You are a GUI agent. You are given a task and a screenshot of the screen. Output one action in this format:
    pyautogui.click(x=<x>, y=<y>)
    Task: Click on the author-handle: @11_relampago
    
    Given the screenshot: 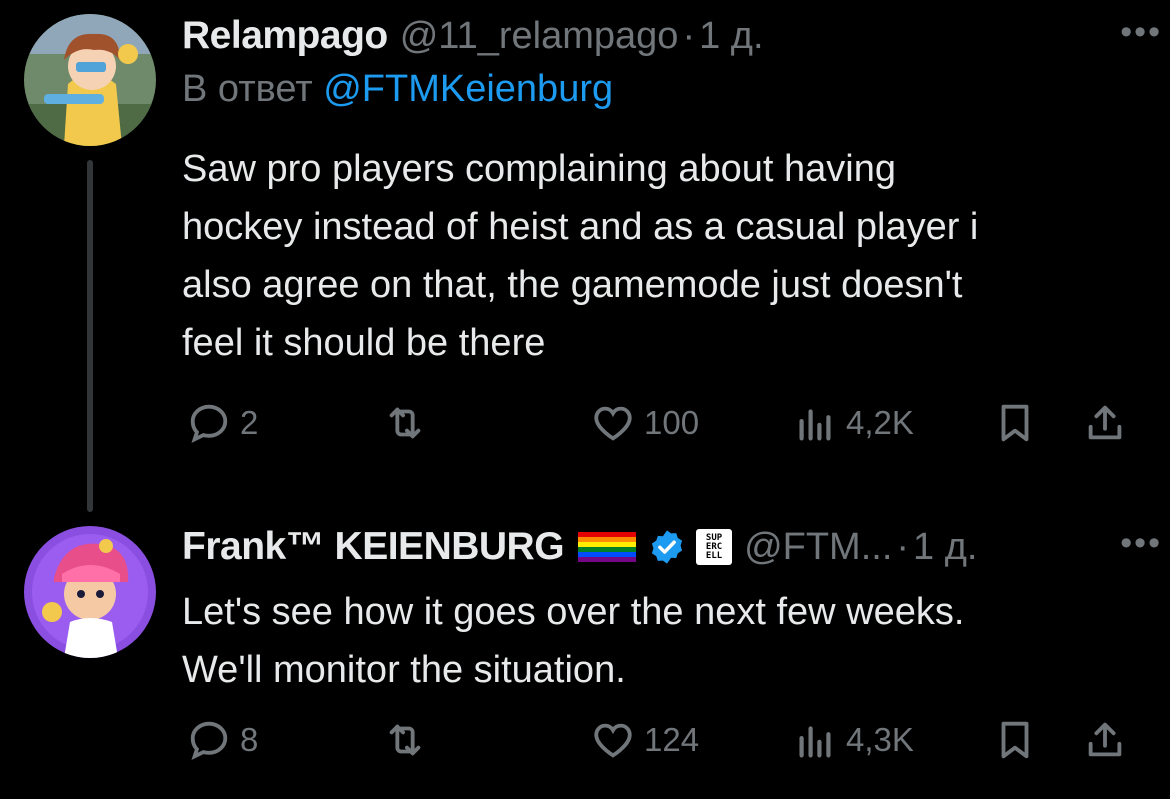 What is the action you would take?
    pyautogui.click(x=539, y=36)
    